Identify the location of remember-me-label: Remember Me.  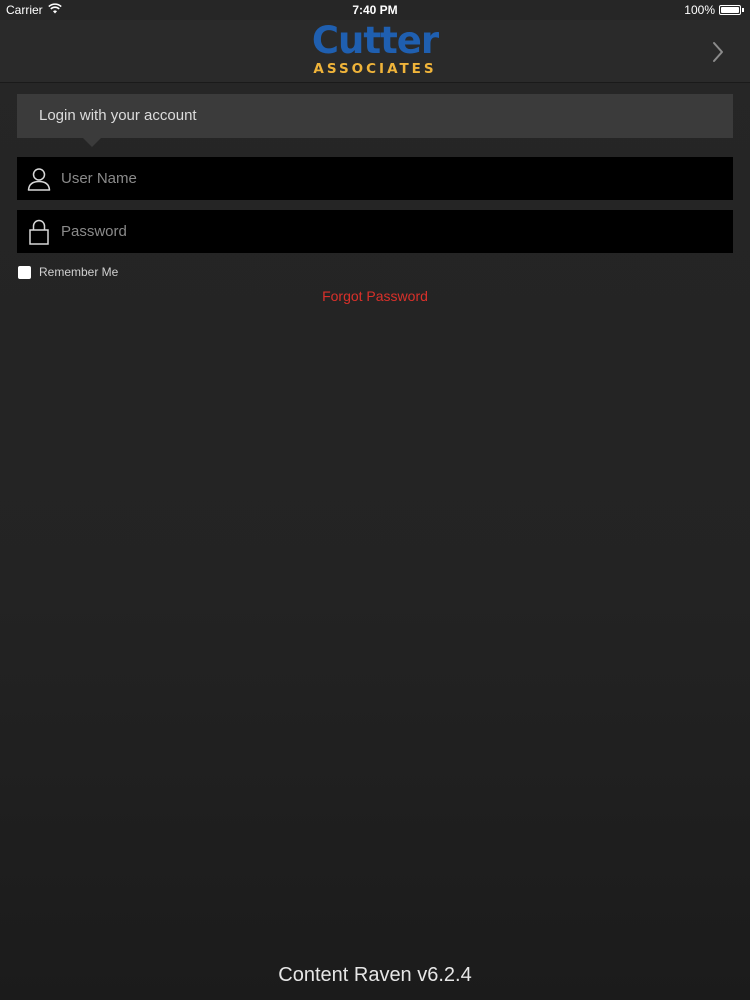
(79, 272).